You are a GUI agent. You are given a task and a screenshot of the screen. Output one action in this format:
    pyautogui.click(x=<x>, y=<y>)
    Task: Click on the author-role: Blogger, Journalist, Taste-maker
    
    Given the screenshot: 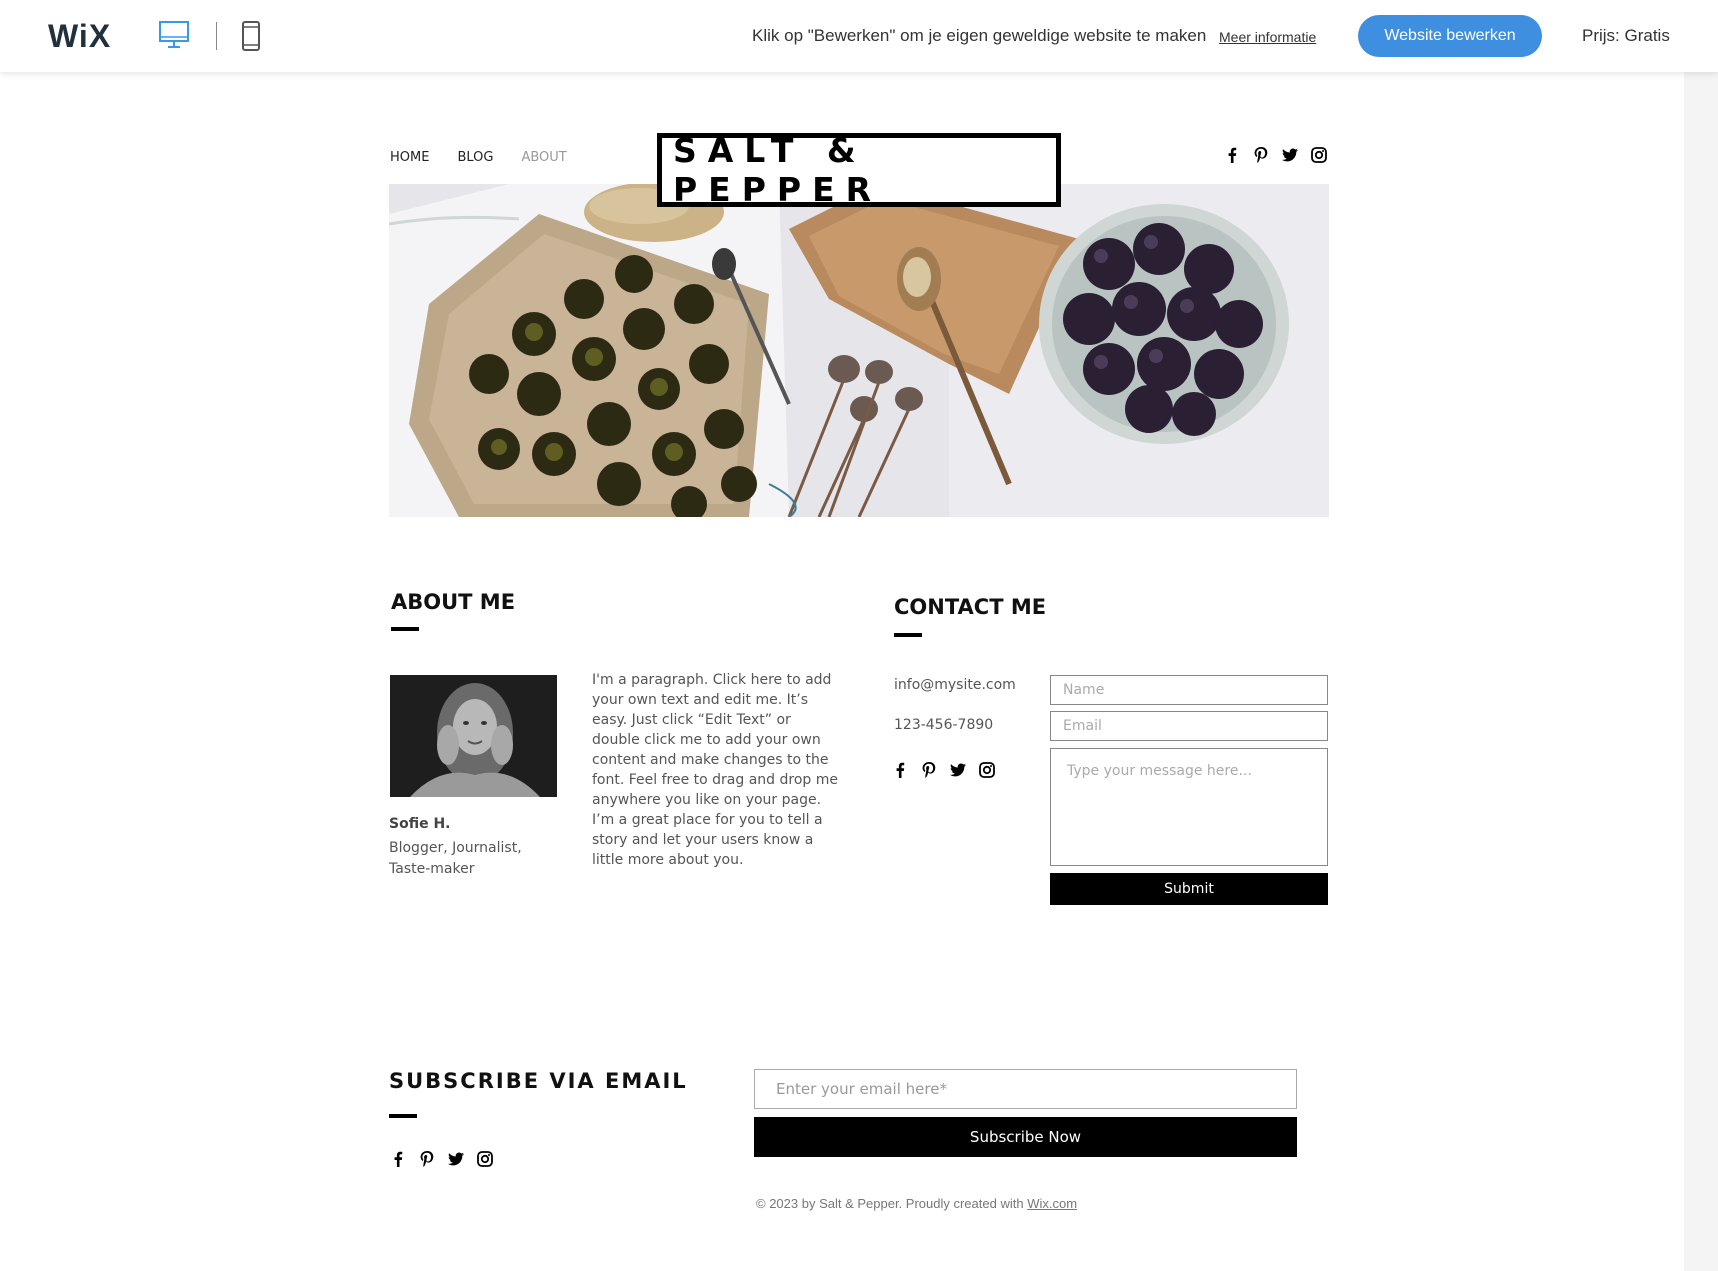 What is the action you would take?
    pyautogui.click(x=455, y=858)
    